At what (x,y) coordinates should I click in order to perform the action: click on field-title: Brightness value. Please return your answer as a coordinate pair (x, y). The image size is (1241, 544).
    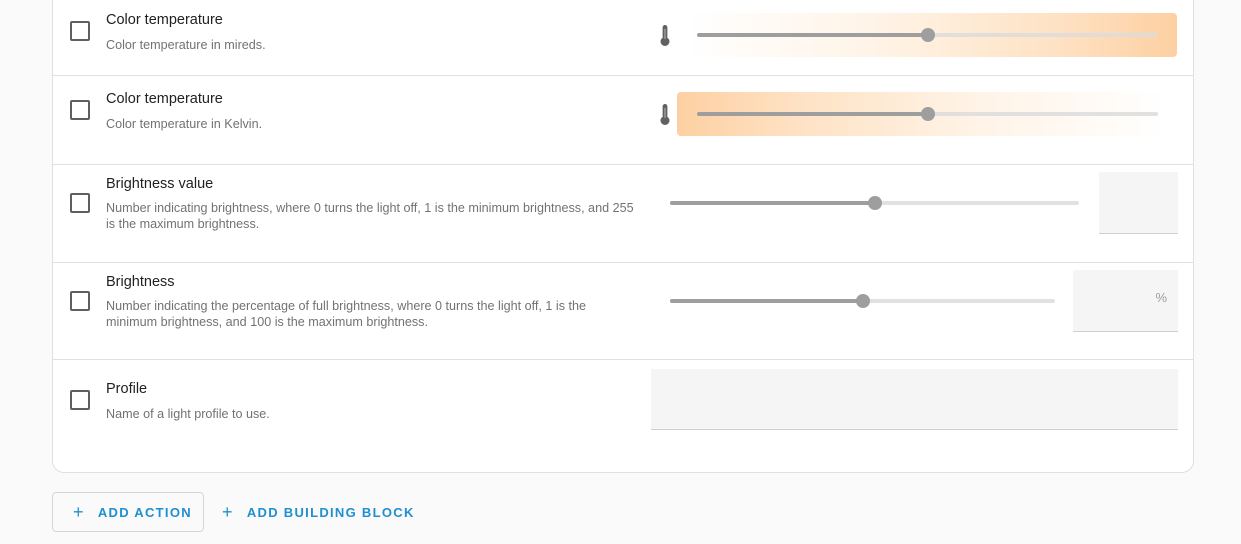
    Looking at the image, I should click on (160, 184).